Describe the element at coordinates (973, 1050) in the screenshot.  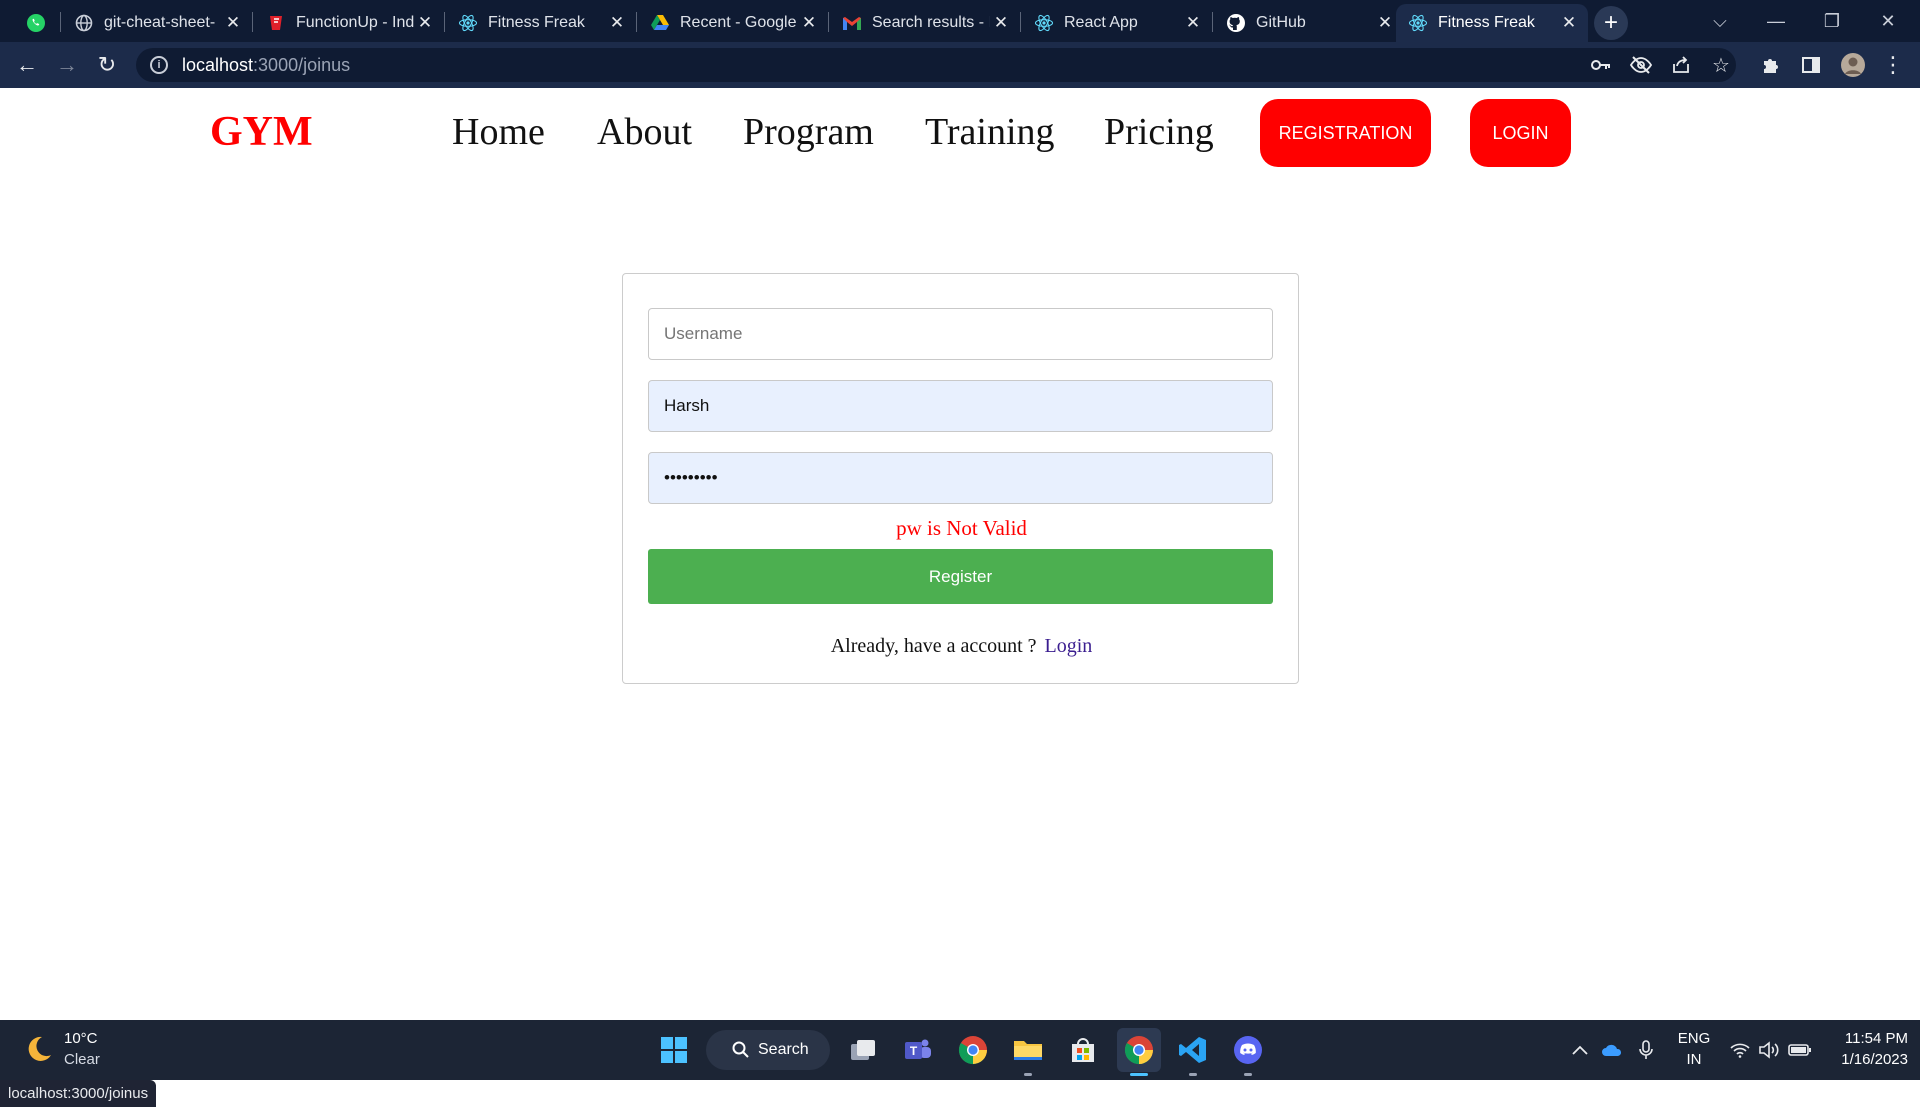
I see `chrome-icon` at that location.